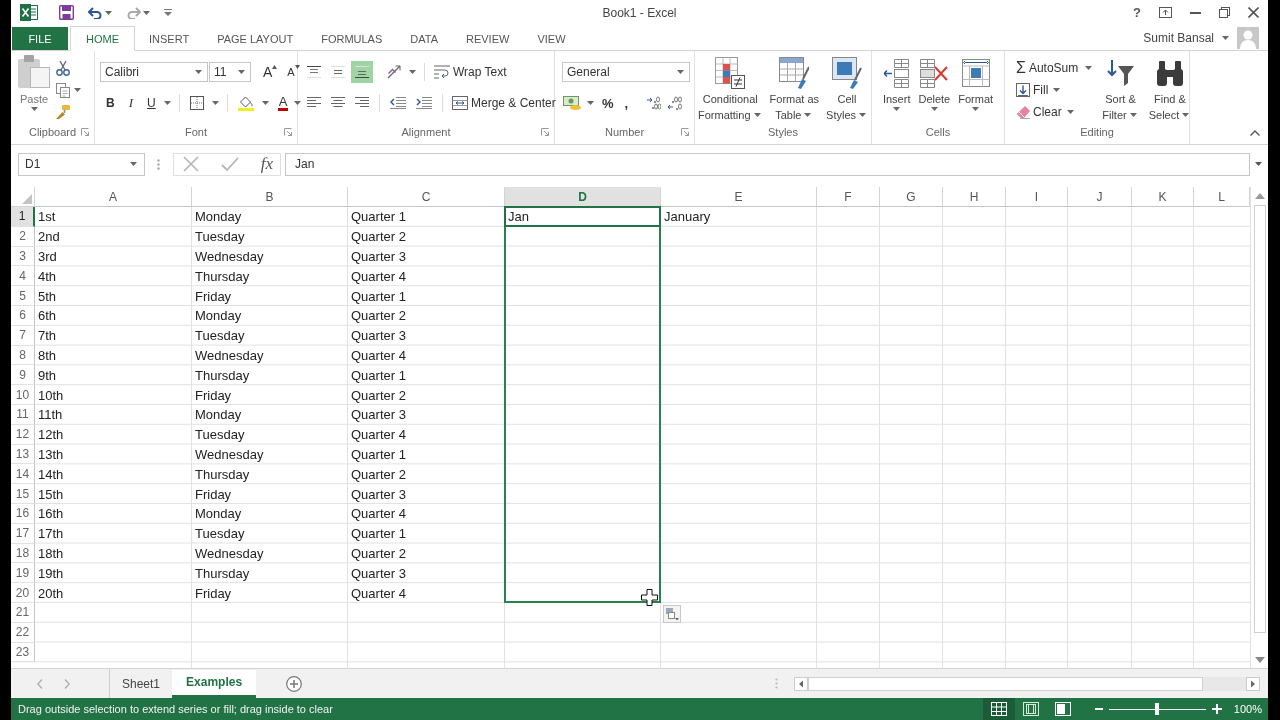 This screenshot has width=1280, height=720. Describe the element at coordinates (23, 375) in the screenshot. I see `row-header: 9` at that location.